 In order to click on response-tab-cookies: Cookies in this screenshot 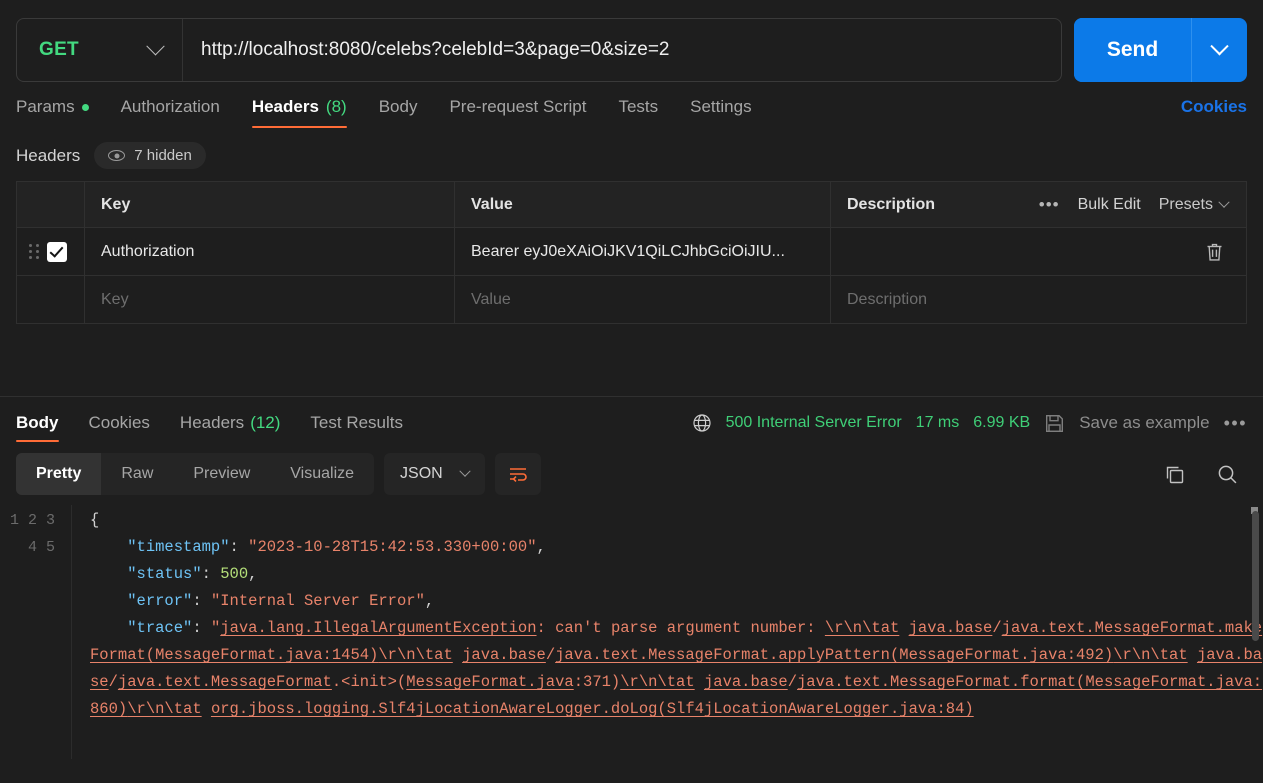, I will do `click(119, 423)`.